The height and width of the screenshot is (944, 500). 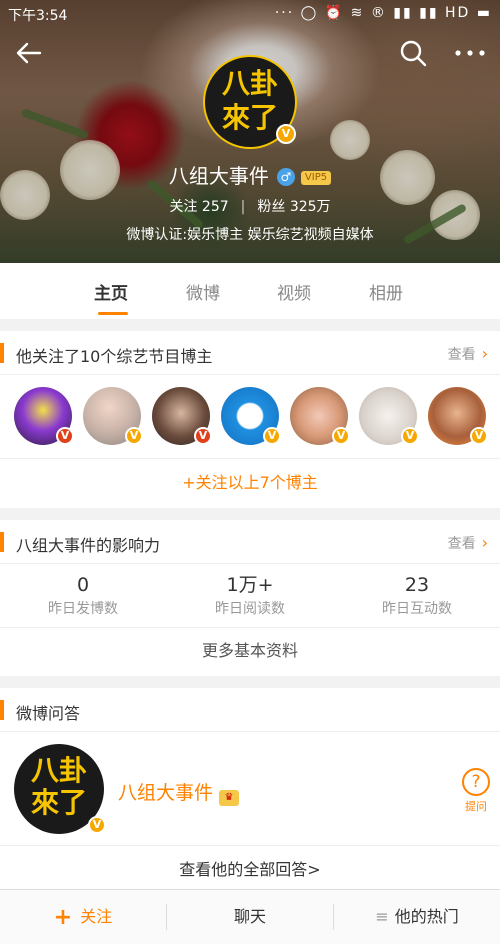 What do you see at coordinates (426, 916) in the screenshot?
I see `hot-label: 他的热门` at bounding box center [426, 916].